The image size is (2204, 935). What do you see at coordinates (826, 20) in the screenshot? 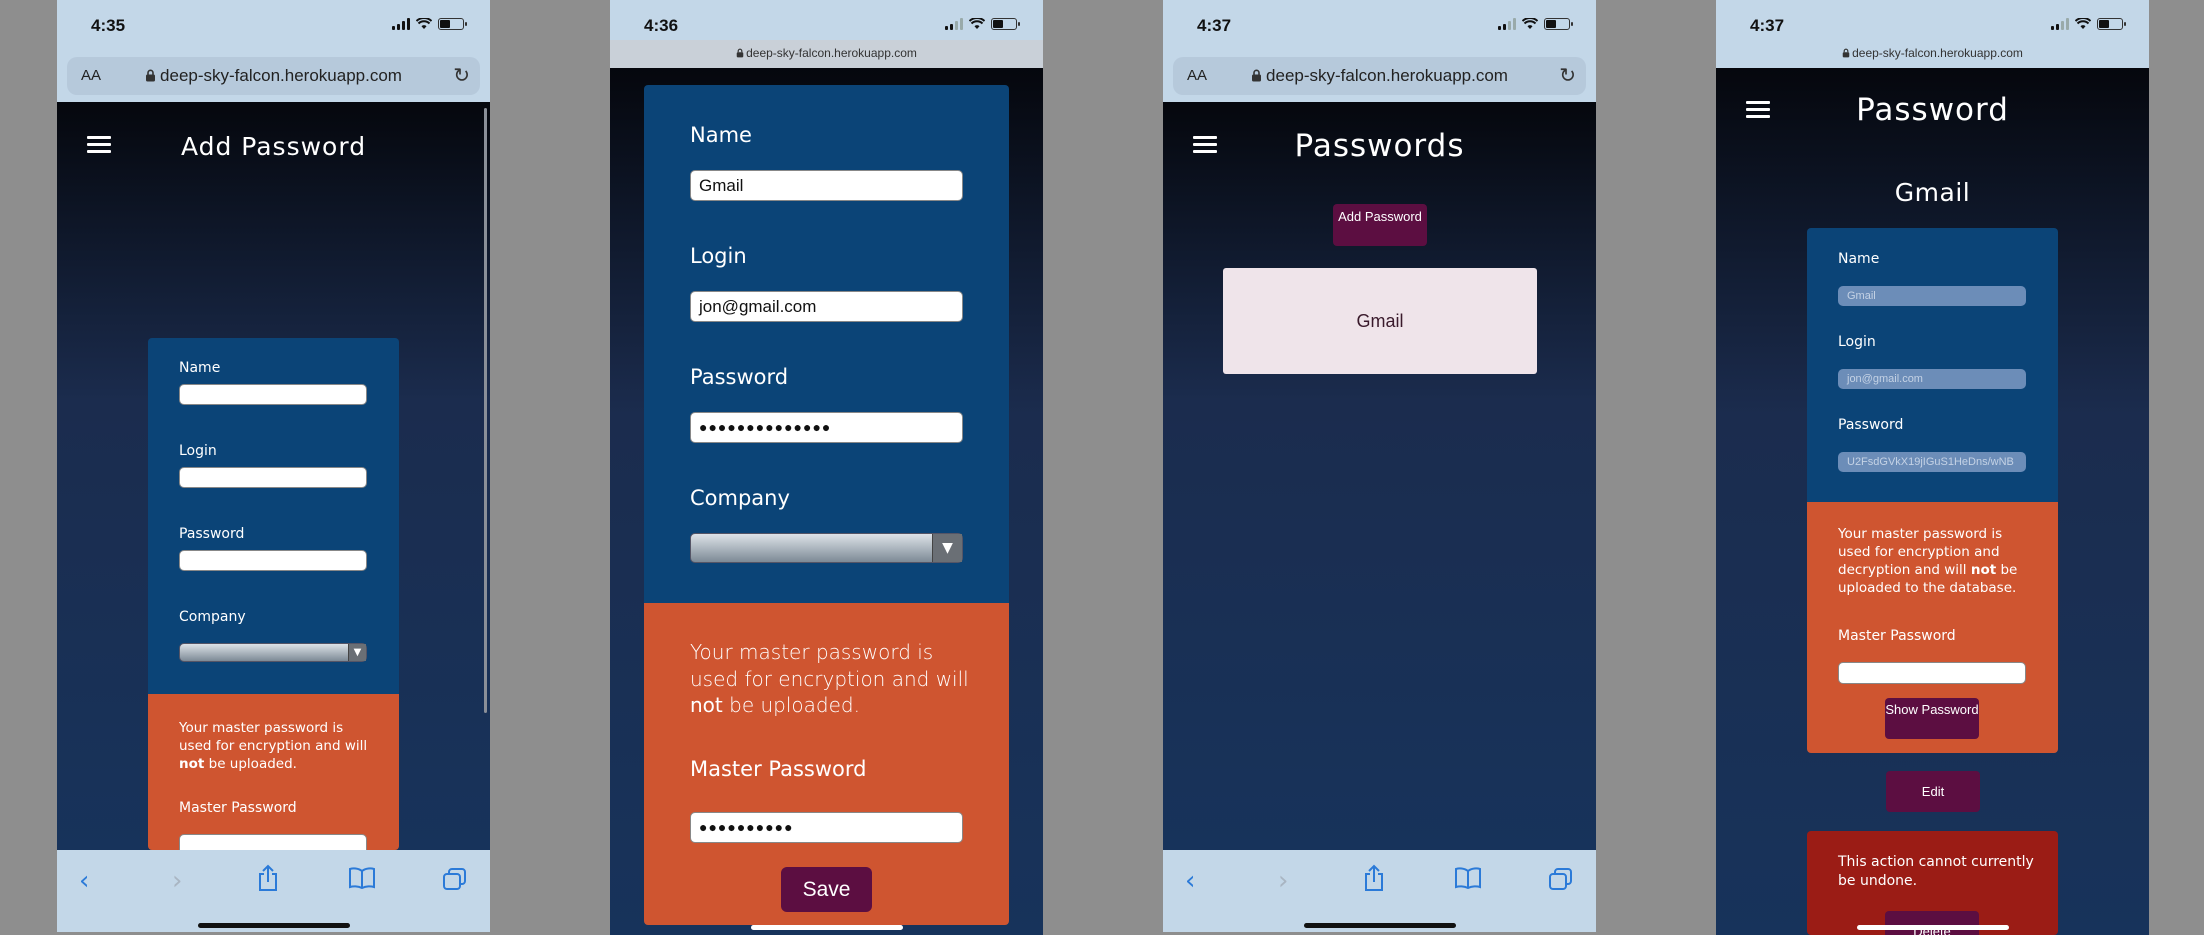
I see `status-bar: 4:36` at bounding box center [826, 20].